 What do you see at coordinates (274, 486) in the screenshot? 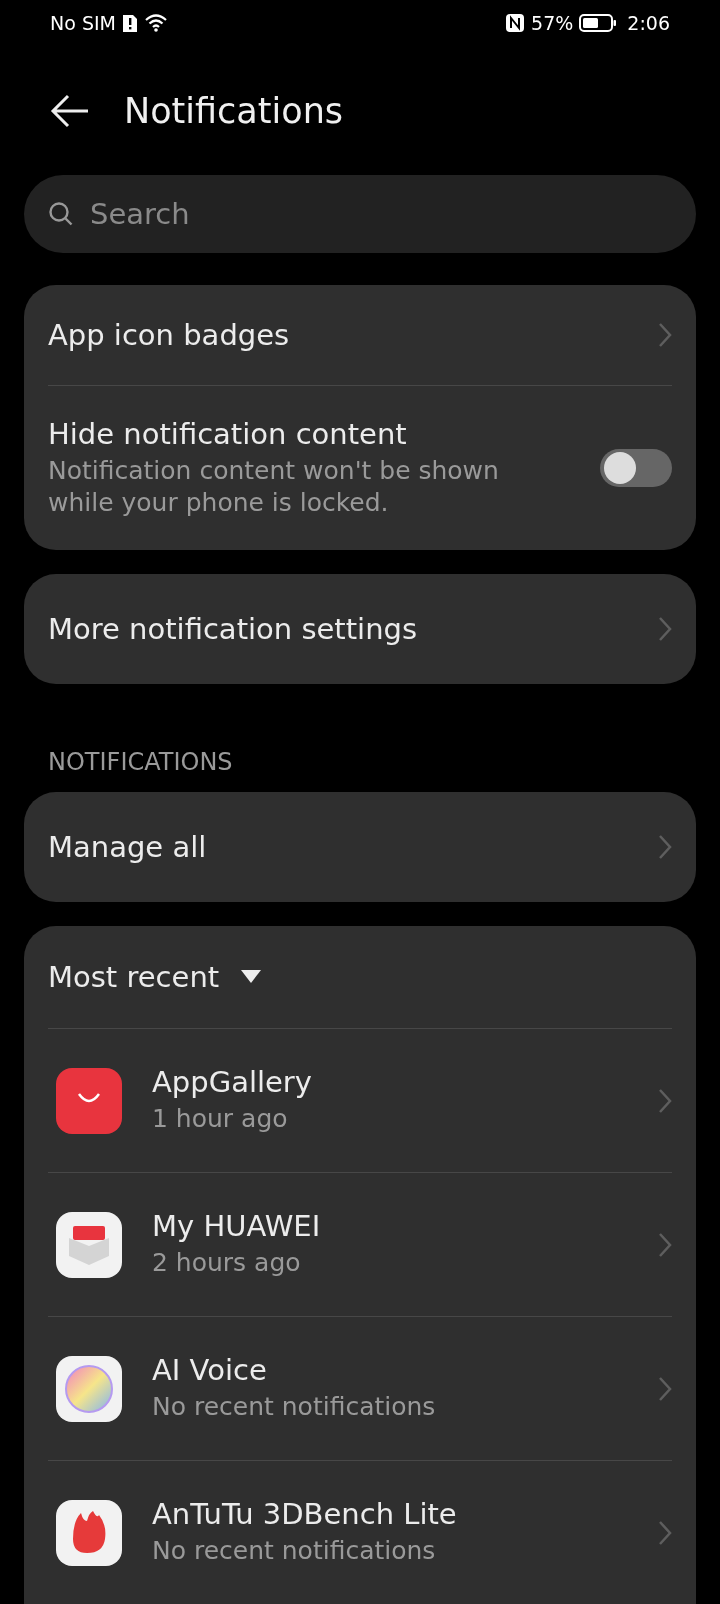
I see `setting-description: Notification content won't be shown while your phone is locked.` at bounding box center [274, 486].